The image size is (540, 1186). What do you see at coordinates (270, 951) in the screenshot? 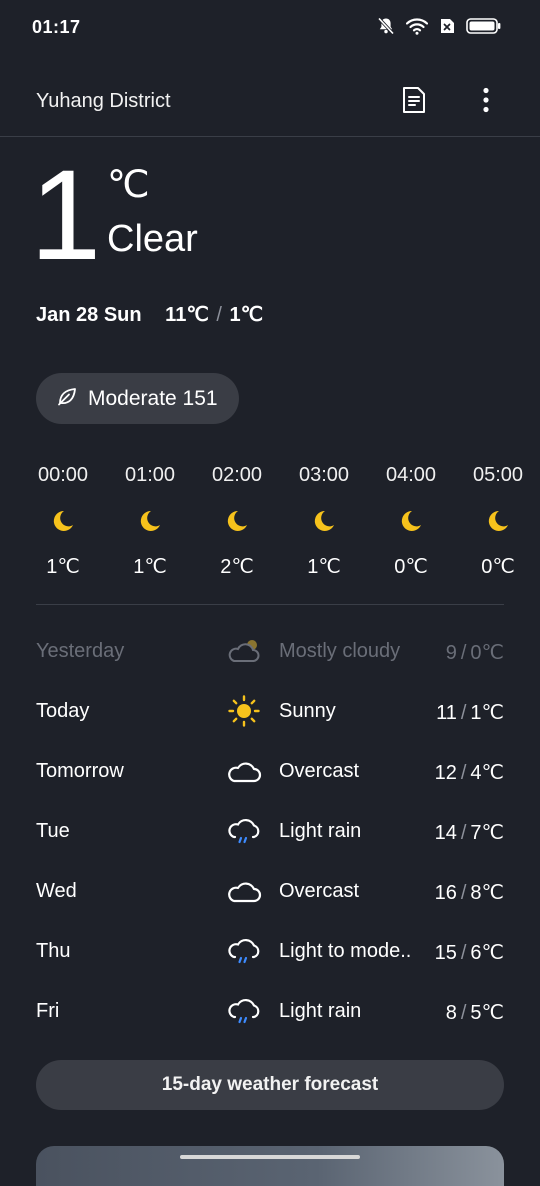
I see `day-row-thu: Thu Light to mode.. 15/6℃` at bounding box center [270, 951].